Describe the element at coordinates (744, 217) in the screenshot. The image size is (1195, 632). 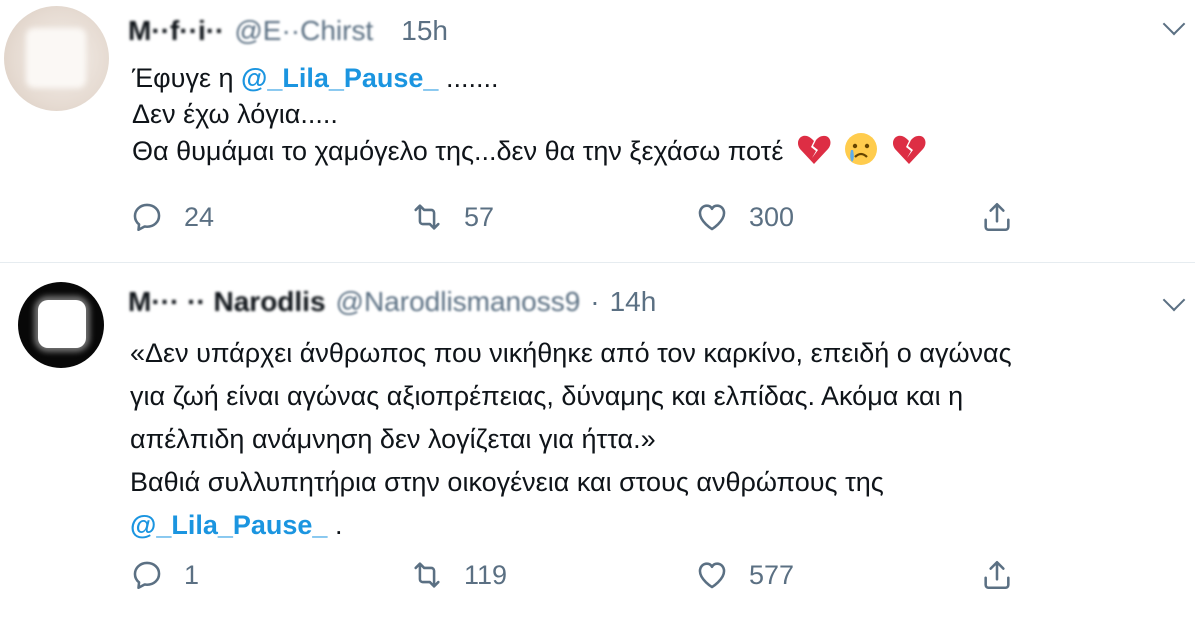
I see `like-button: 300` at that location.